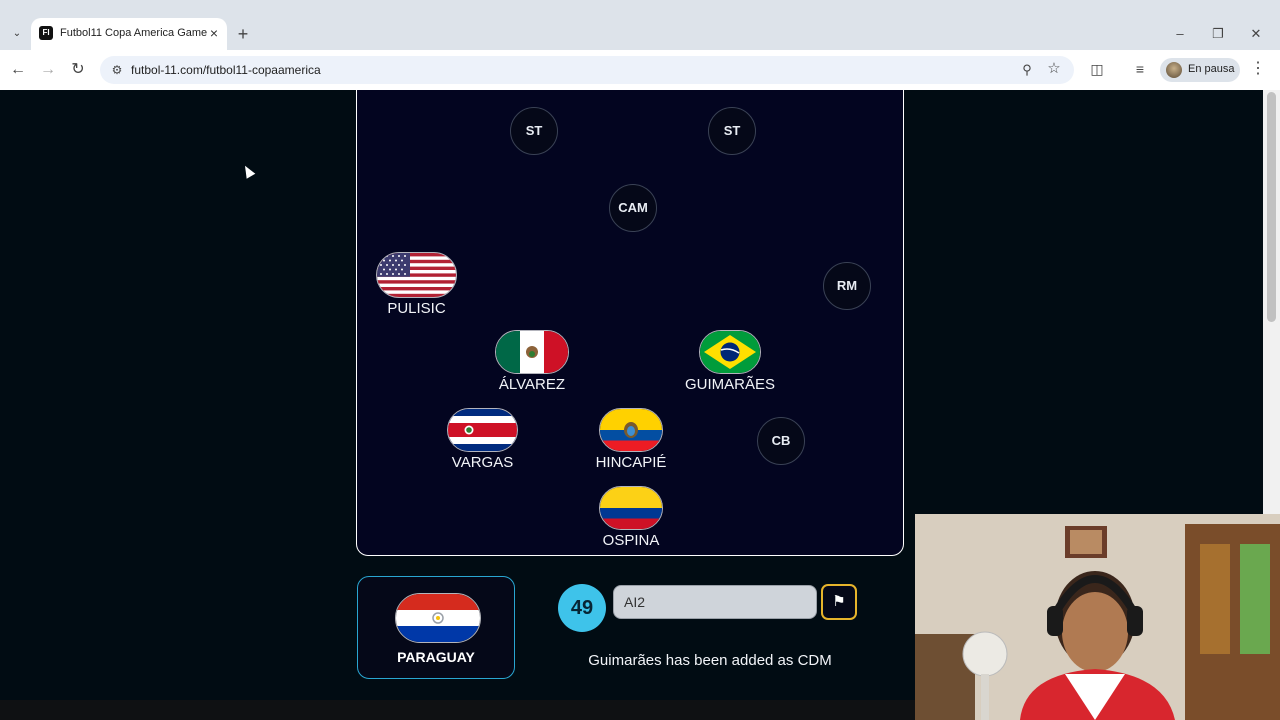 Image resolution: width=1280 pixels, height=720 pixels. Describe the element at coordinates (226, 70) in the screenshot. I see `url-text: futbol-11.com/futbol11-copaamerica` at that location.